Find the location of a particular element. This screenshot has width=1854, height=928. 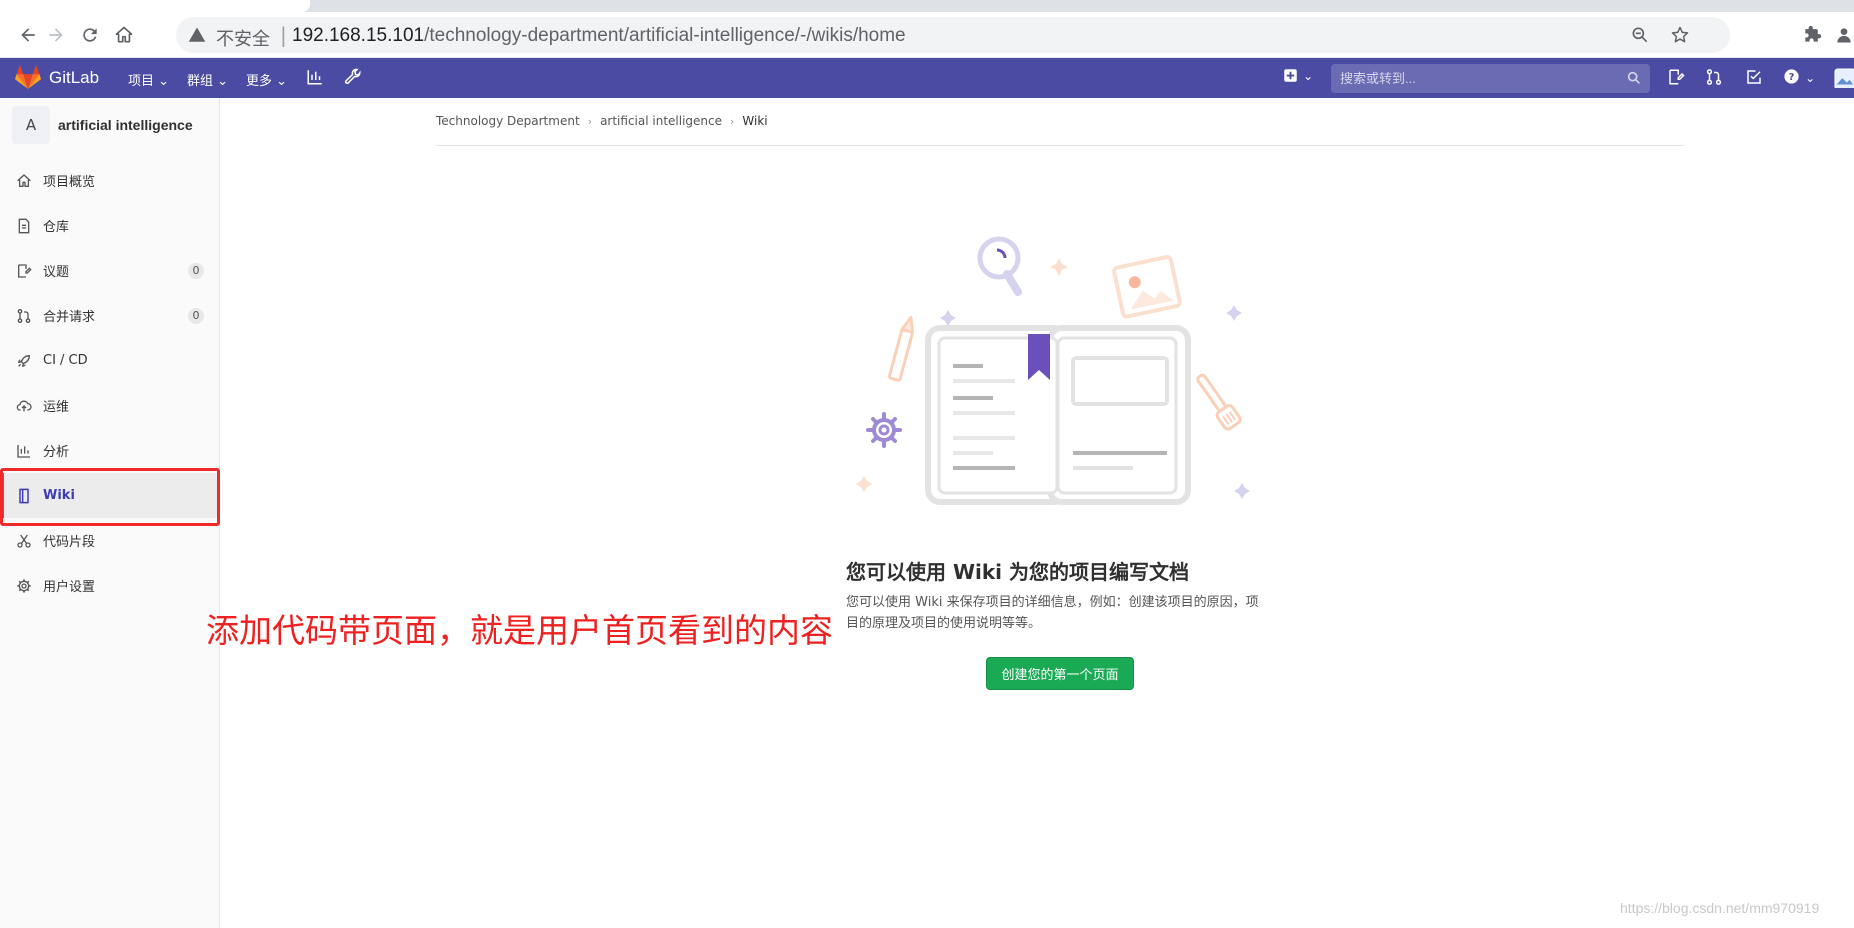

search-input is located at coordinates (1490, 78).